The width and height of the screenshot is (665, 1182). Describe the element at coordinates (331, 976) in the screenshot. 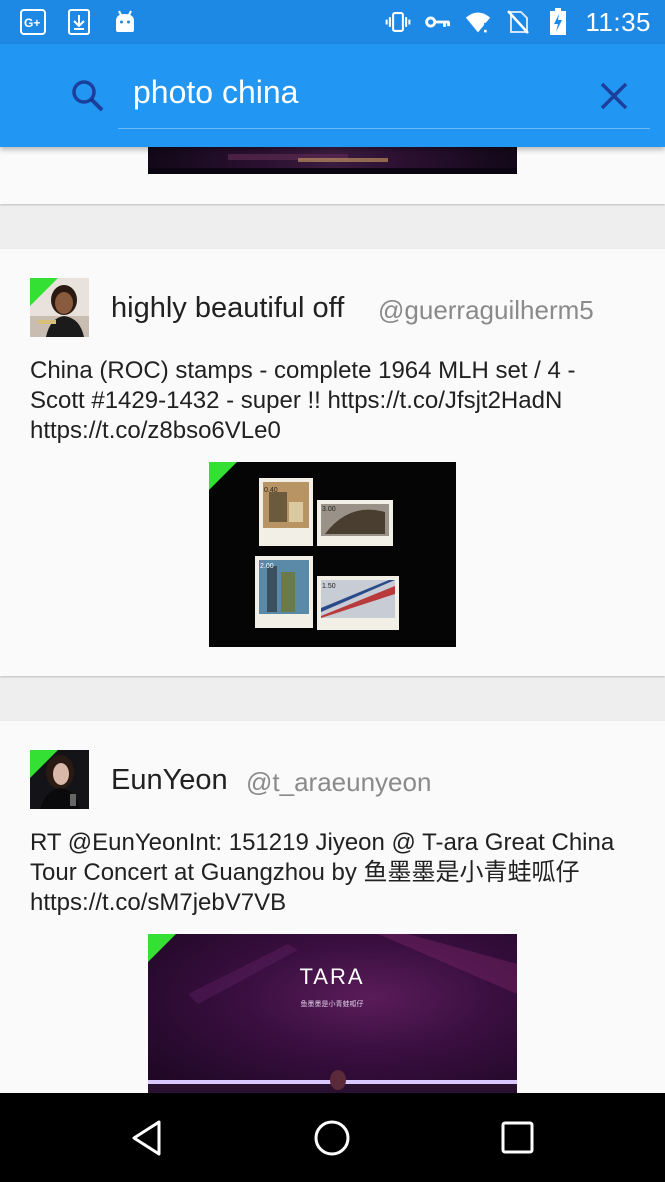

I see `concert-logo: TARA` at that location.